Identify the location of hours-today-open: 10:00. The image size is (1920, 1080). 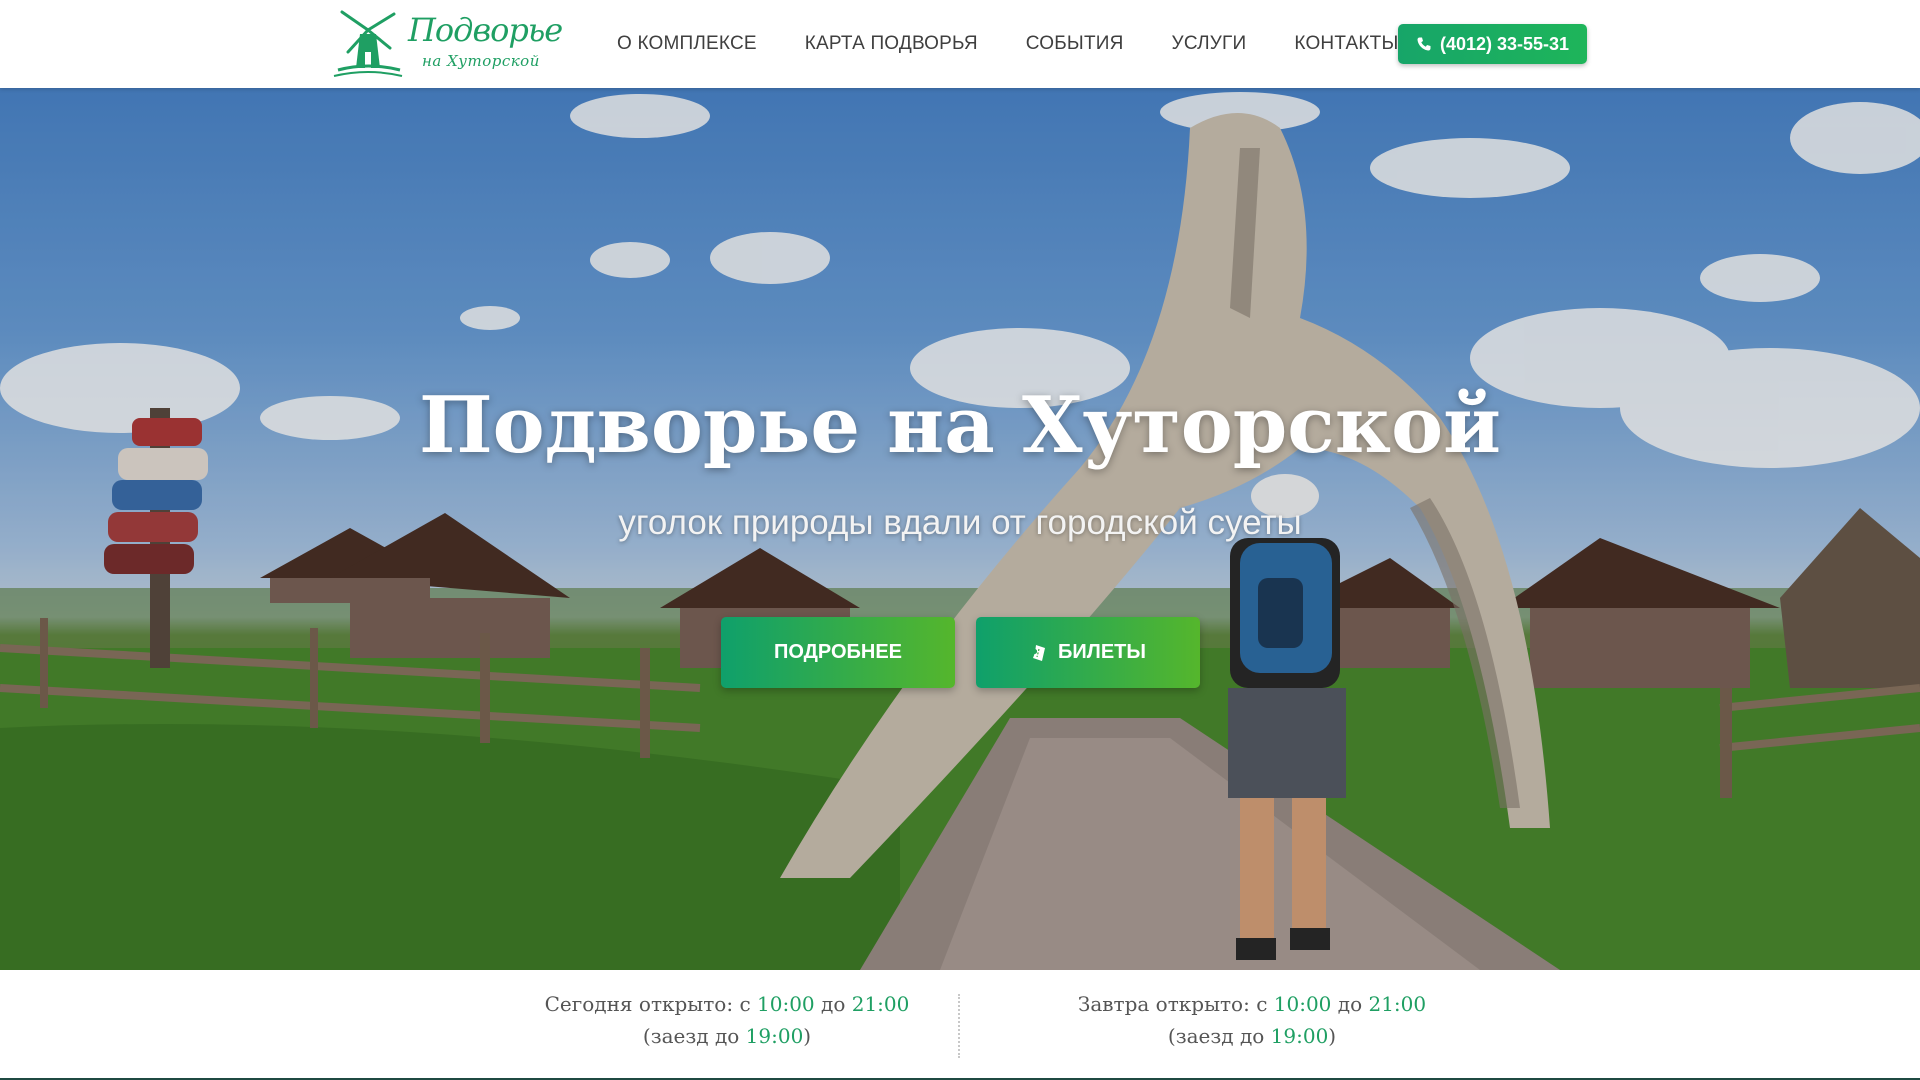
(786, 1004).